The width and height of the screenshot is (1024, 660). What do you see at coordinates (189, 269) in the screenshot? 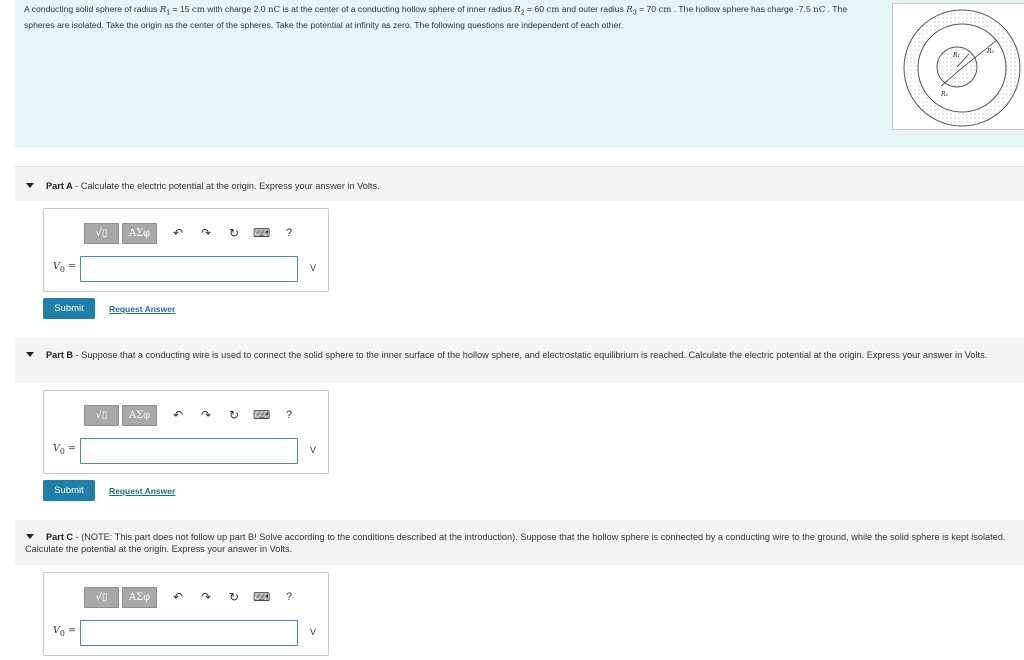
I see `part-a-answer-input` at bounding box center [189, 269].